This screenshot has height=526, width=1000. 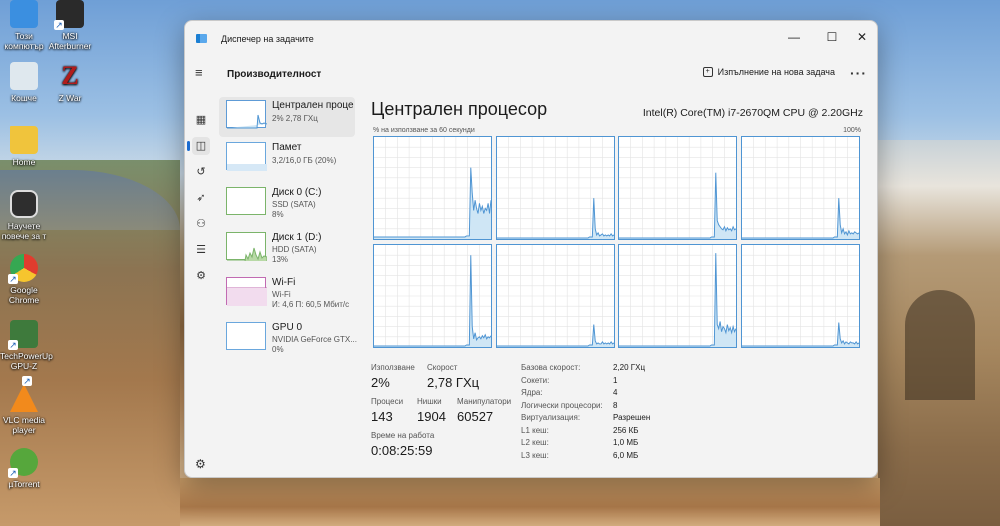 I want to click on learn-more-icon, so click(x=24, y=204).